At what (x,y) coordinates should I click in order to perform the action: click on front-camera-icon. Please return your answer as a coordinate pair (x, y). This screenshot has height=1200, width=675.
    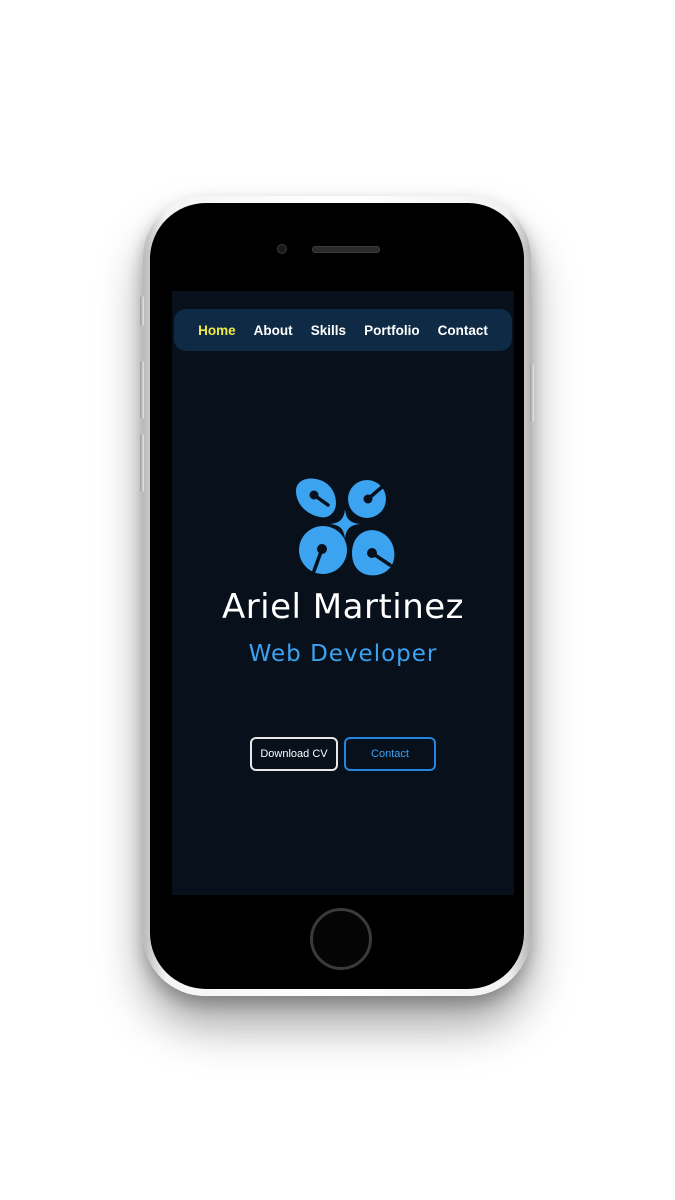
    Looking at the image, I should click on (282, 249).